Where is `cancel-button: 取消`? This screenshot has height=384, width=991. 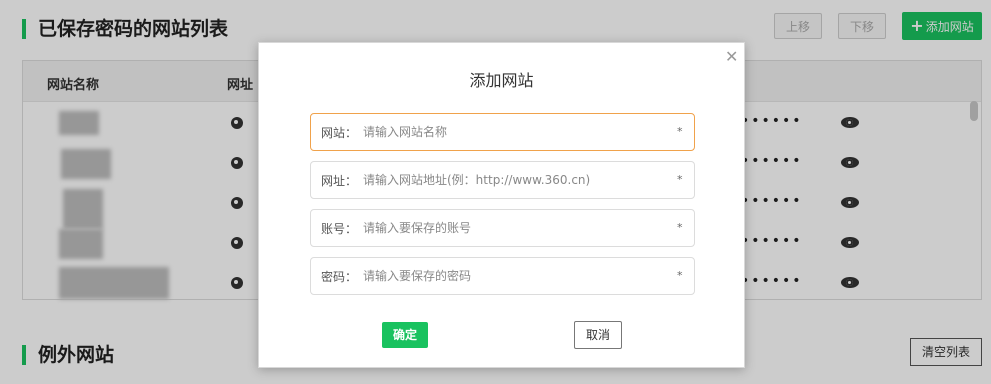 cancel-button: 取消 is located at coordinates (598, 335).